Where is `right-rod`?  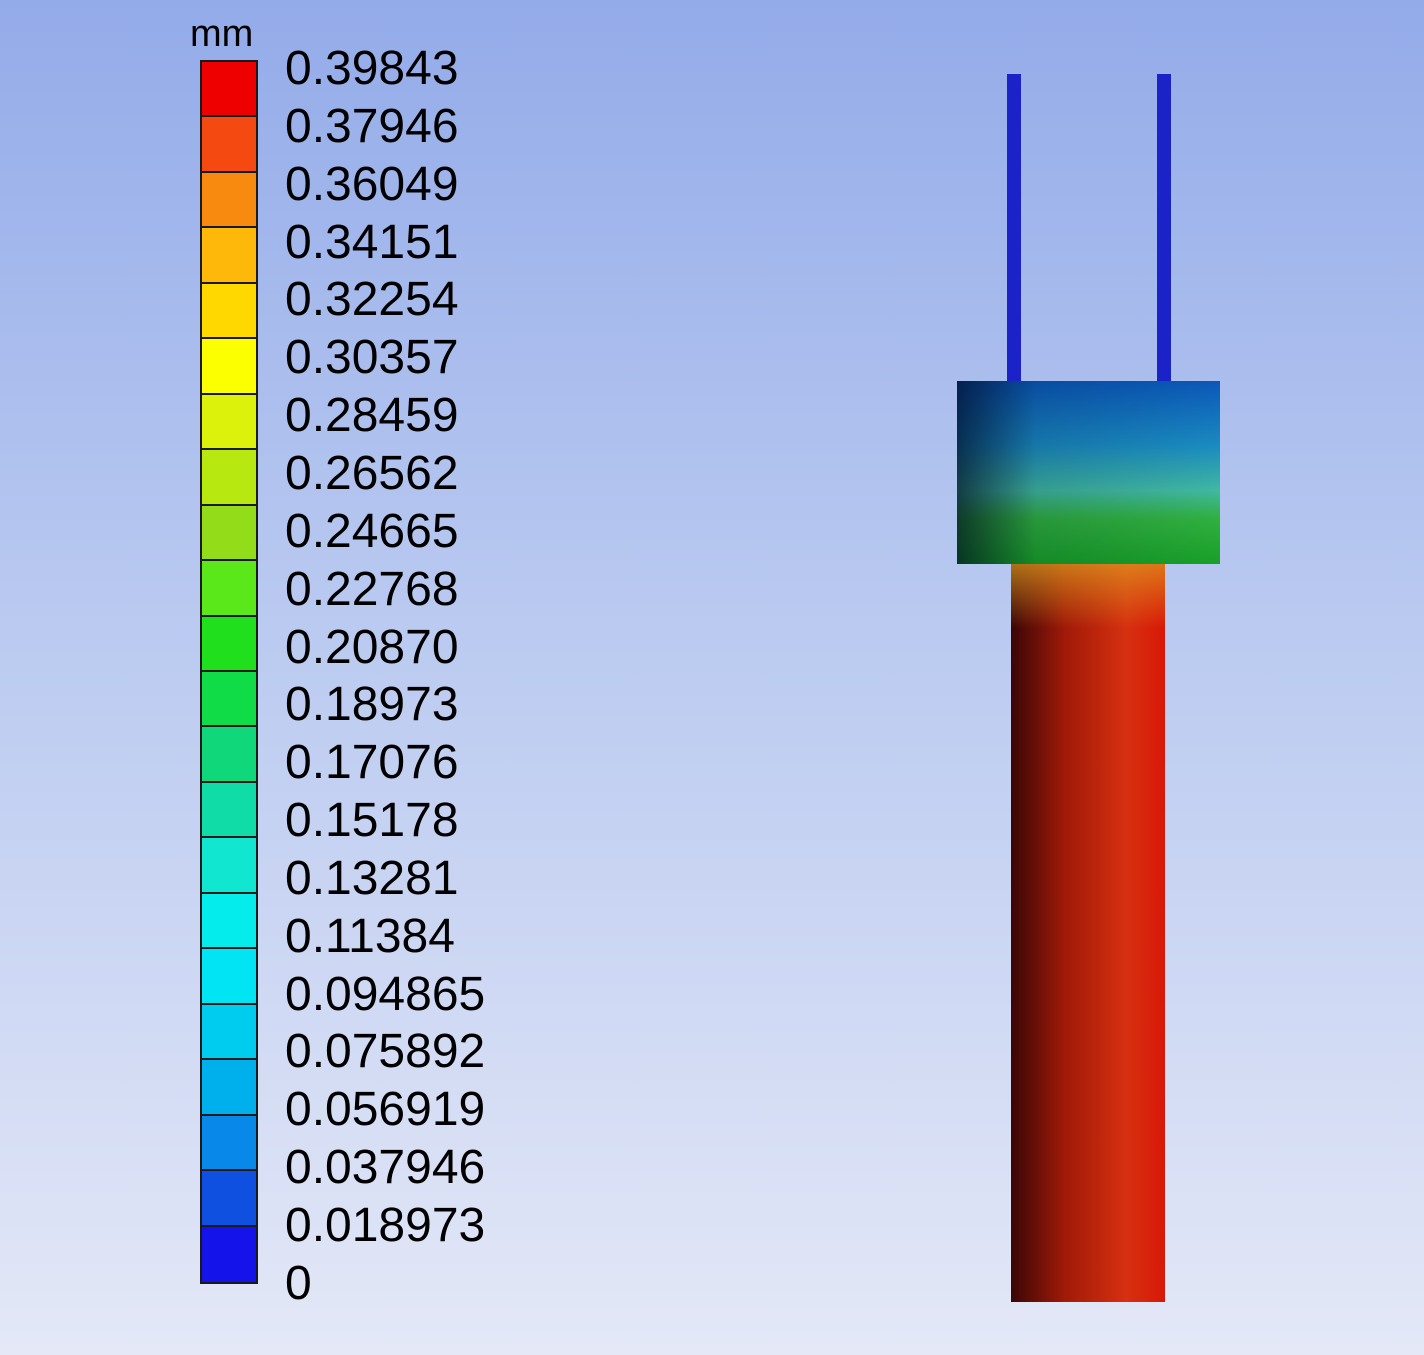 right-rod is located at coordinates (1164, 230).